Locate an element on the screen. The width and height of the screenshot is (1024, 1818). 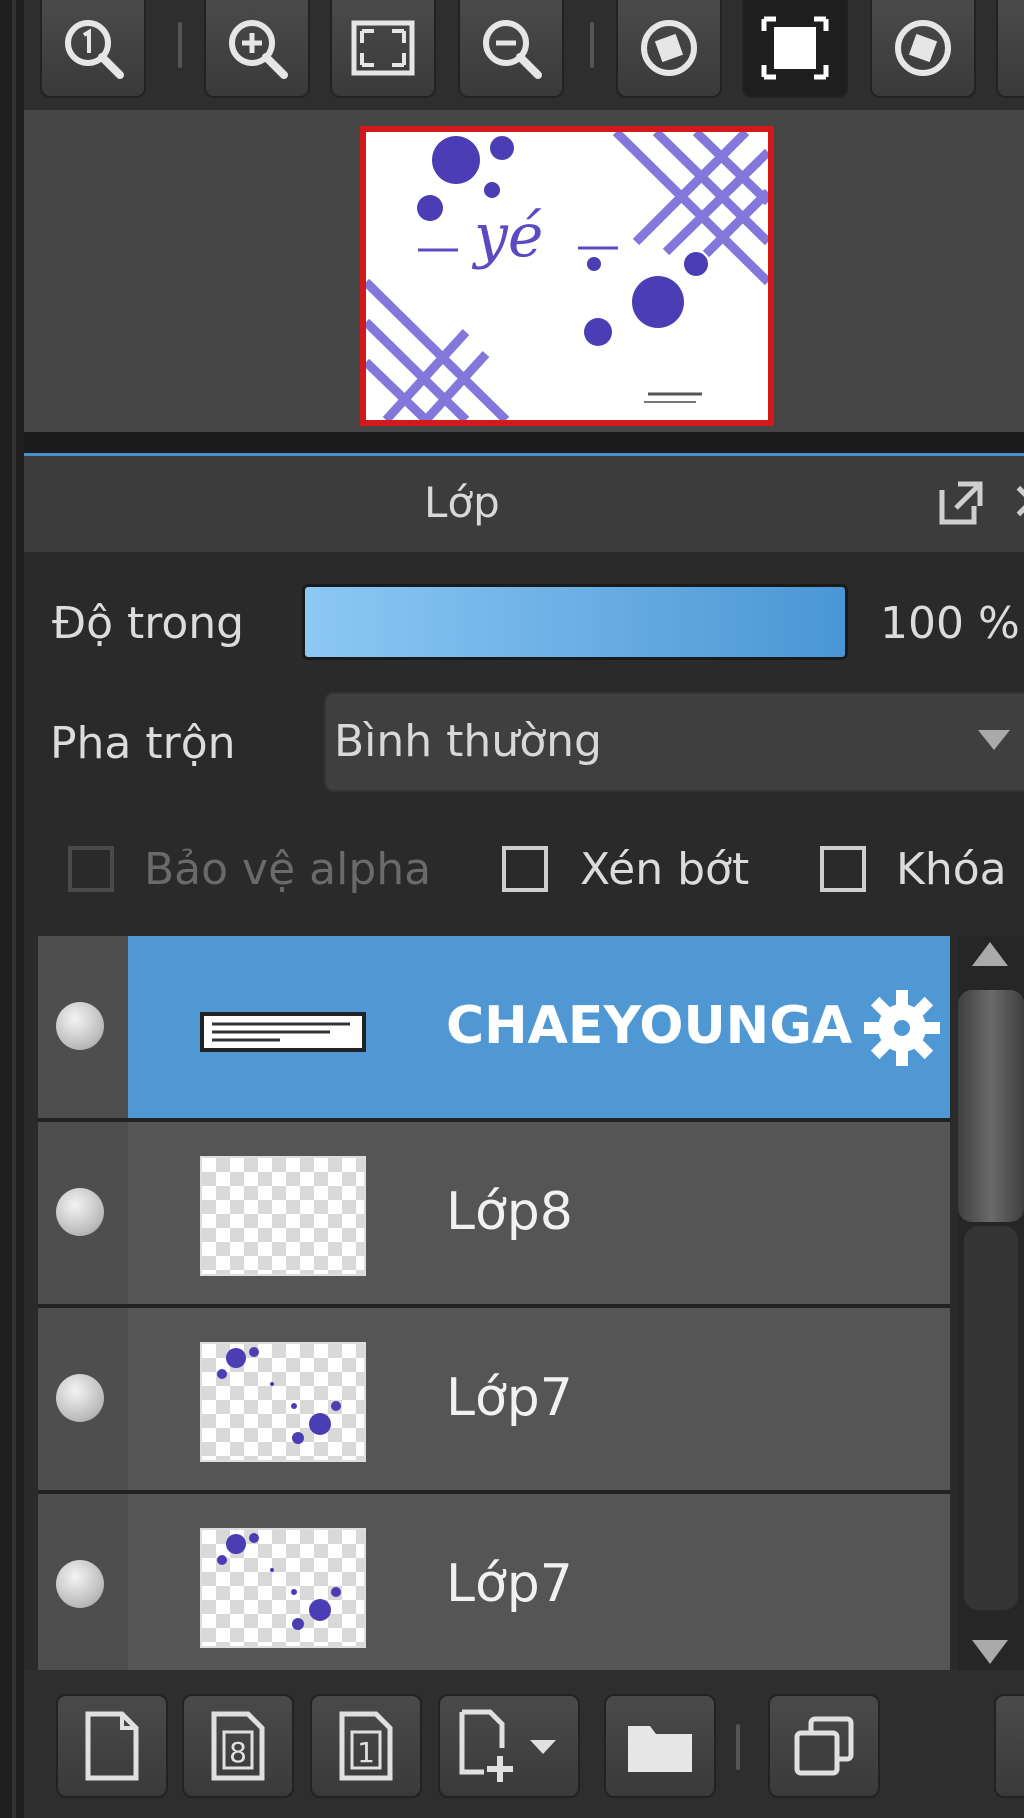
new-folder-button is located at coordinates (660, 1746).